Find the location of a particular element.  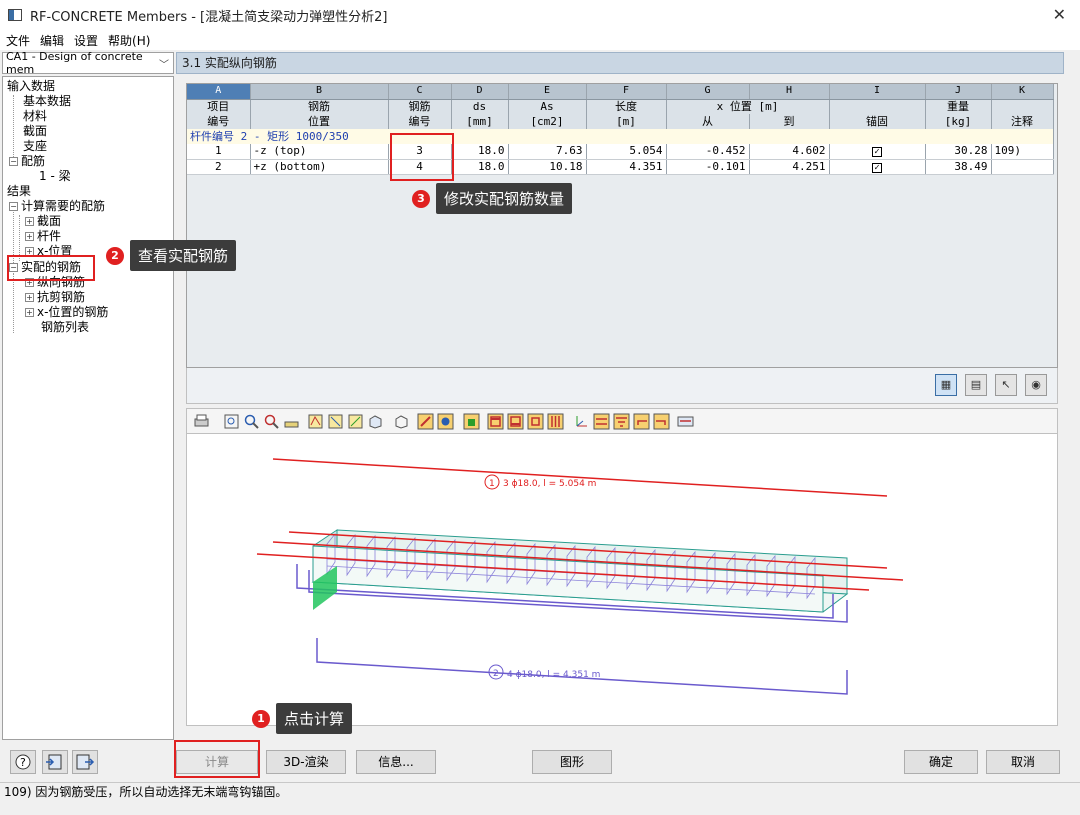

view-x-icon is located at coordinates (315, 421).